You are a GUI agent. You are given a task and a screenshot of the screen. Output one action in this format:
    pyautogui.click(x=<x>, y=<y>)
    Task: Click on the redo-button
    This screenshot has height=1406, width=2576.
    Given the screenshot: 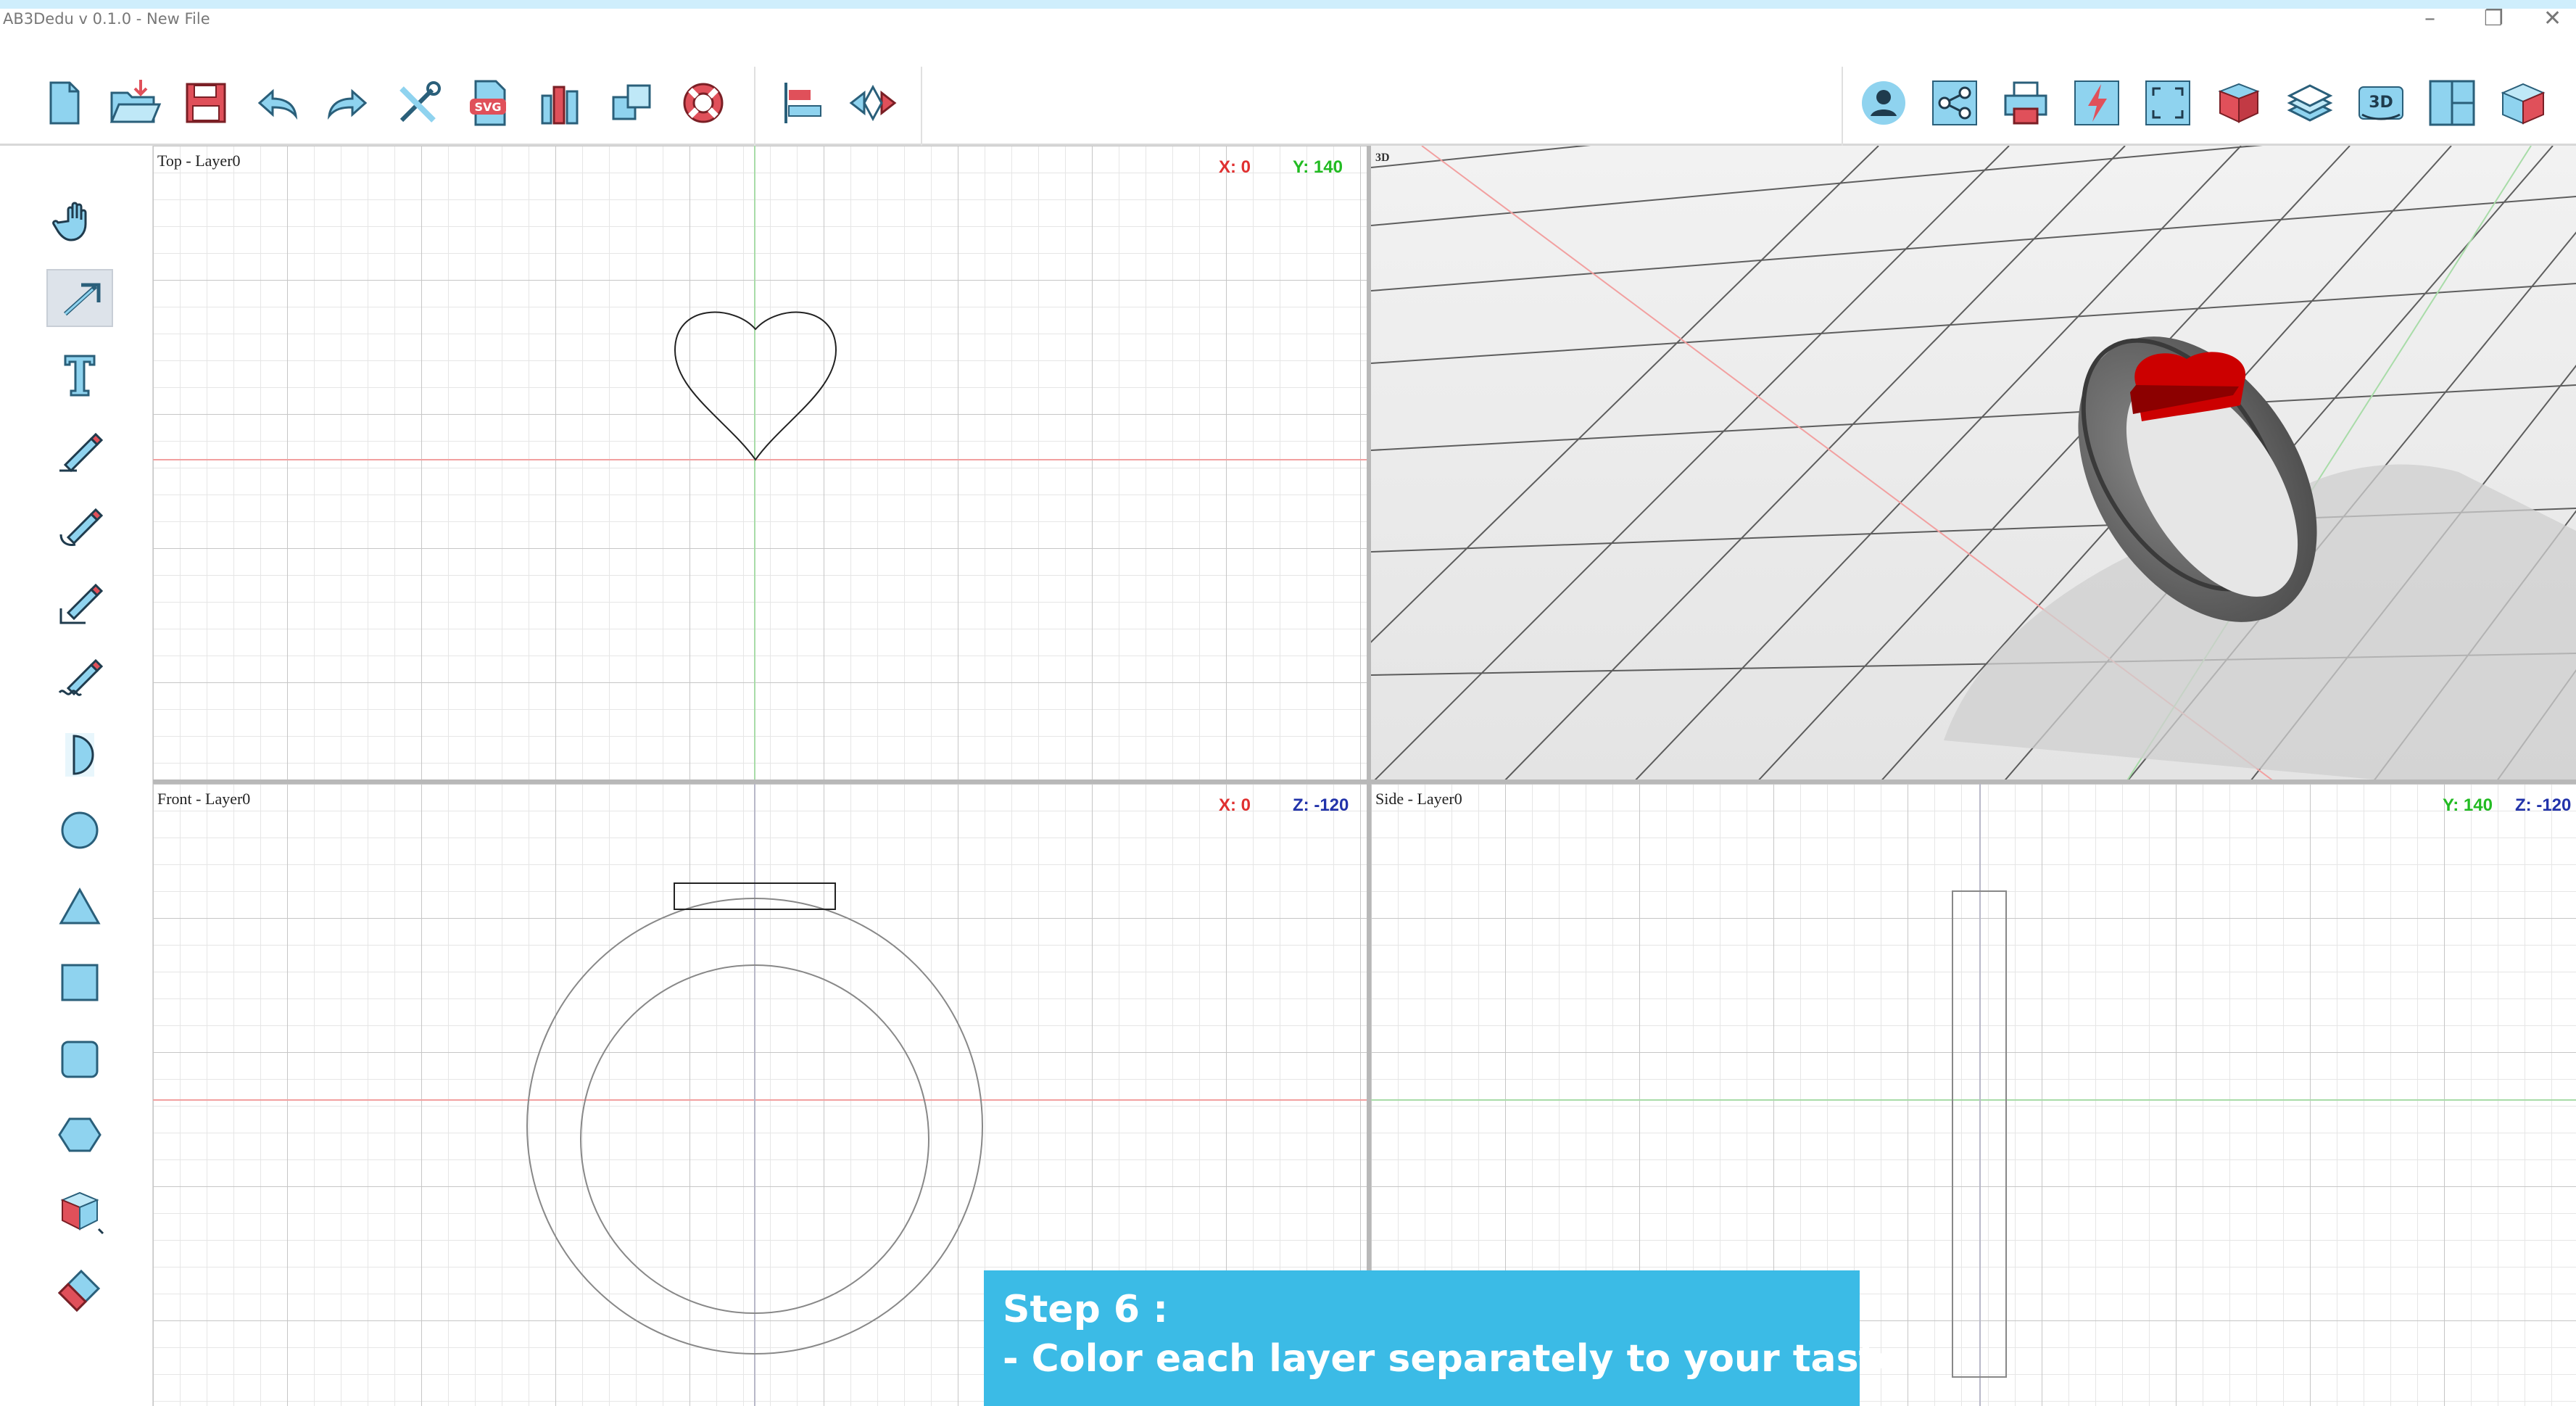 What is the action you would take?
    pyautogui.click(x=348, y=103)
    